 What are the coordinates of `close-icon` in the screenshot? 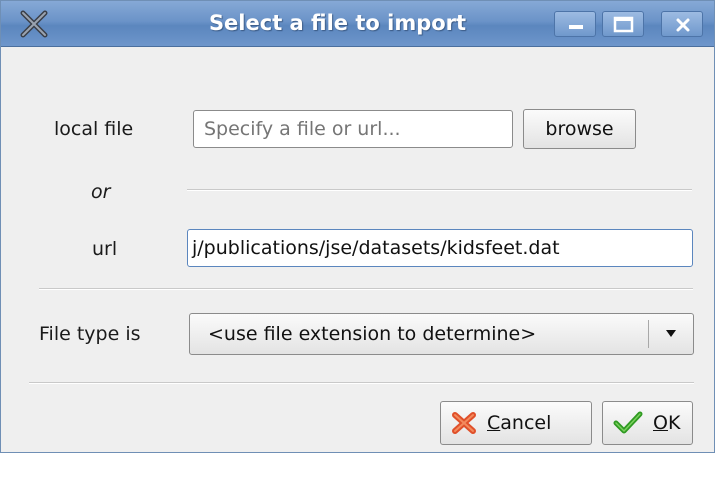 It's located at (683, 25).